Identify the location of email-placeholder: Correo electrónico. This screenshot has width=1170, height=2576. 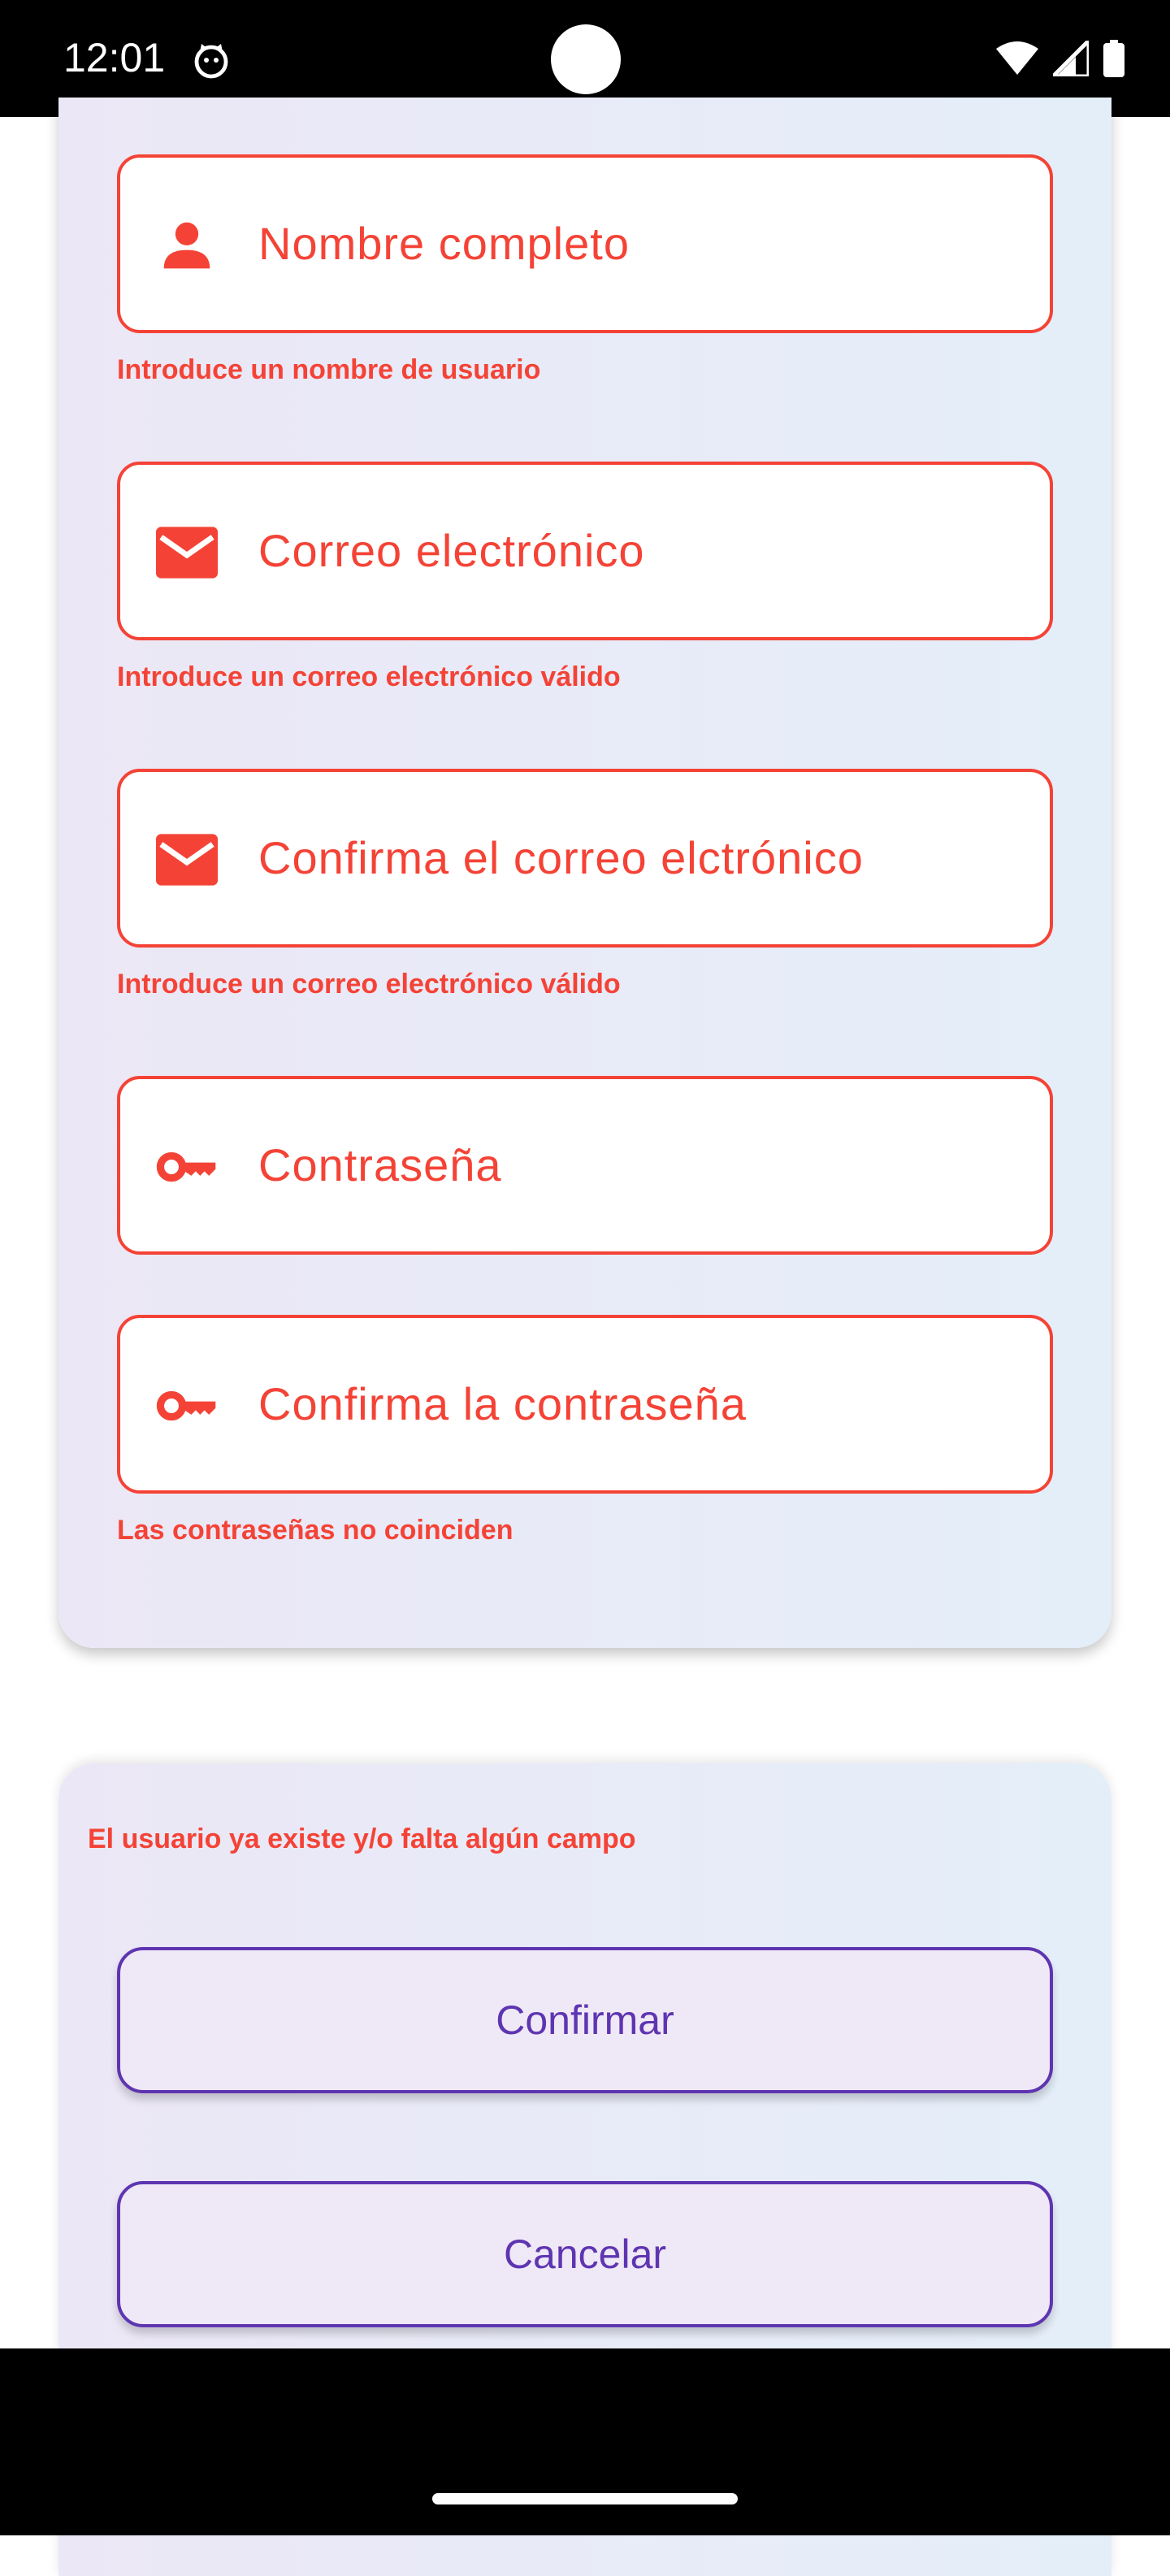
(452, 550).